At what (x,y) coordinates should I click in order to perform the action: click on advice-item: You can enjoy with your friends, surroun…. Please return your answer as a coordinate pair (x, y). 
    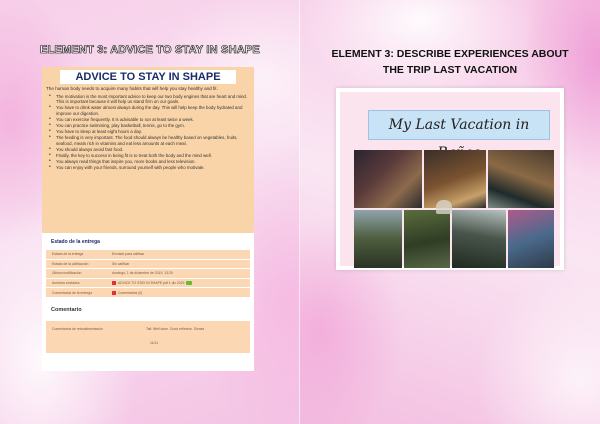
    Looking at the image, I should click on (148, 168).